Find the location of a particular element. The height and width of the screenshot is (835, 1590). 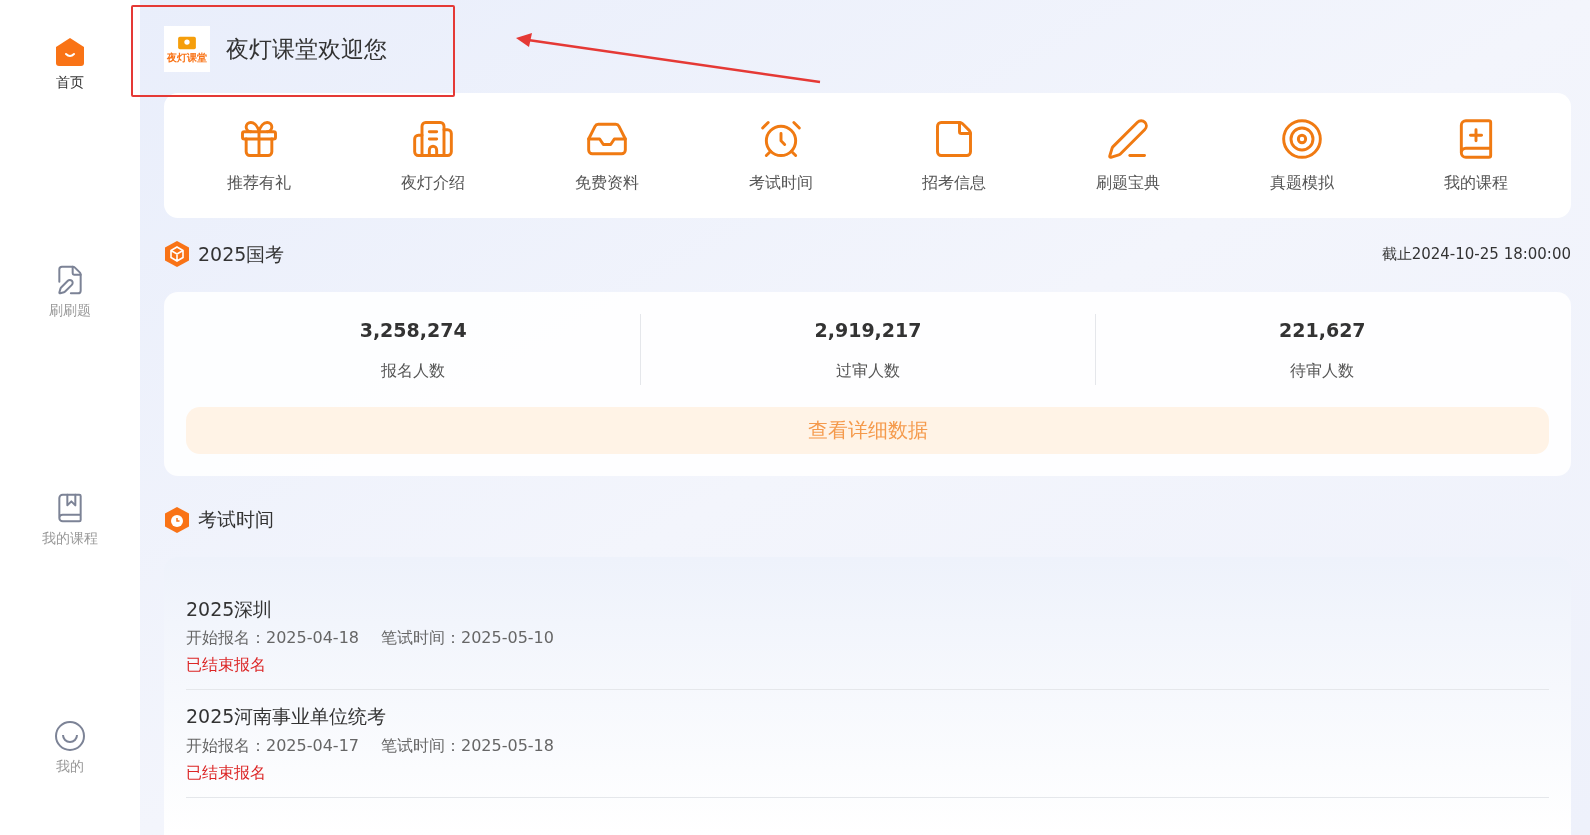

shortcut-item: 真题模拟 is located at coordinates (1302, 155).